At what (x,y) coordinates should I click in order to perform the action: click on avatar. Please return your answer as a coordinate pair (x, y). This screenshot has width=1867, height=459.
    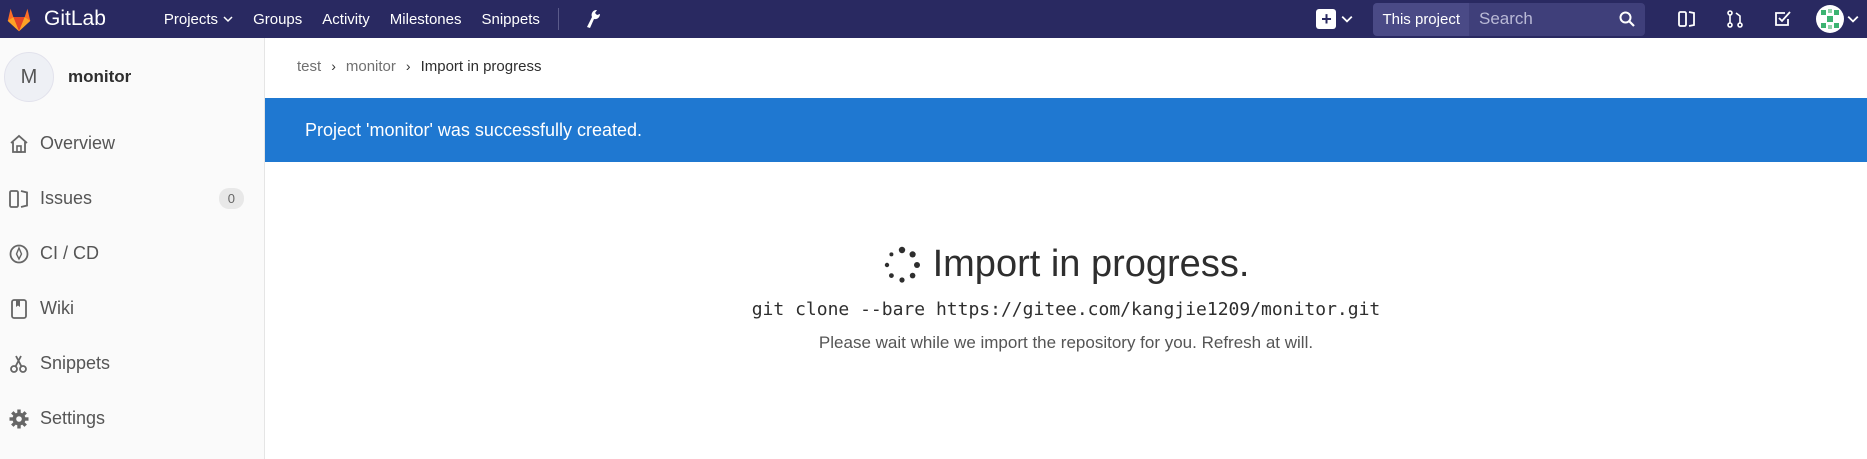
    Looking at the image, I should click on (1829, 19).